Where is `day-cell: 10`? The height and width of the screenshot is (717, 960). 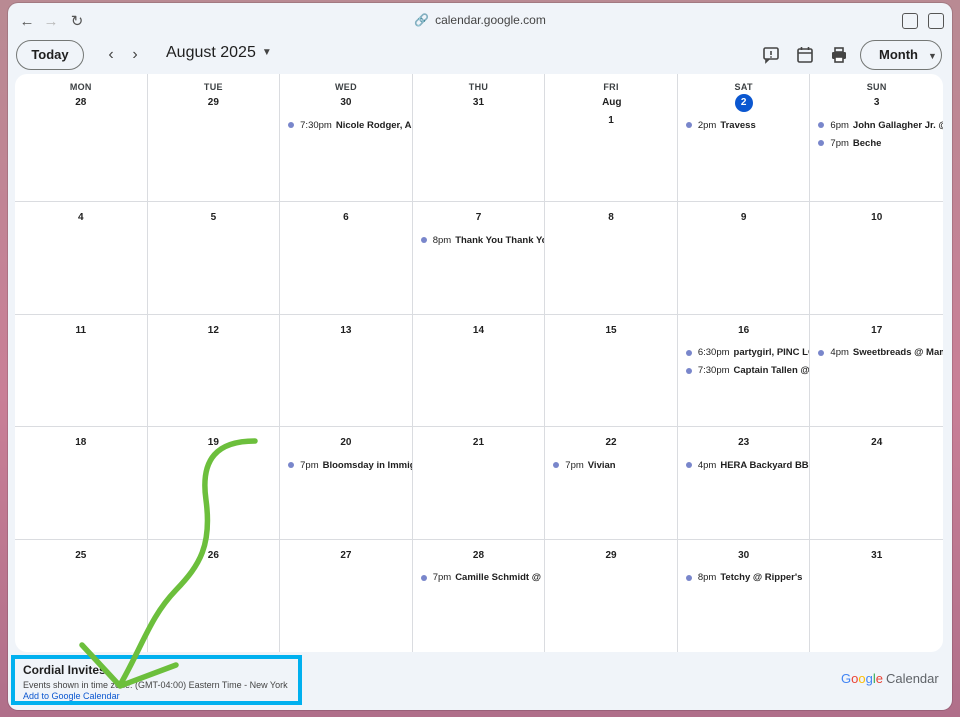 day-cell: 10 is located at coordinates (876, 258).